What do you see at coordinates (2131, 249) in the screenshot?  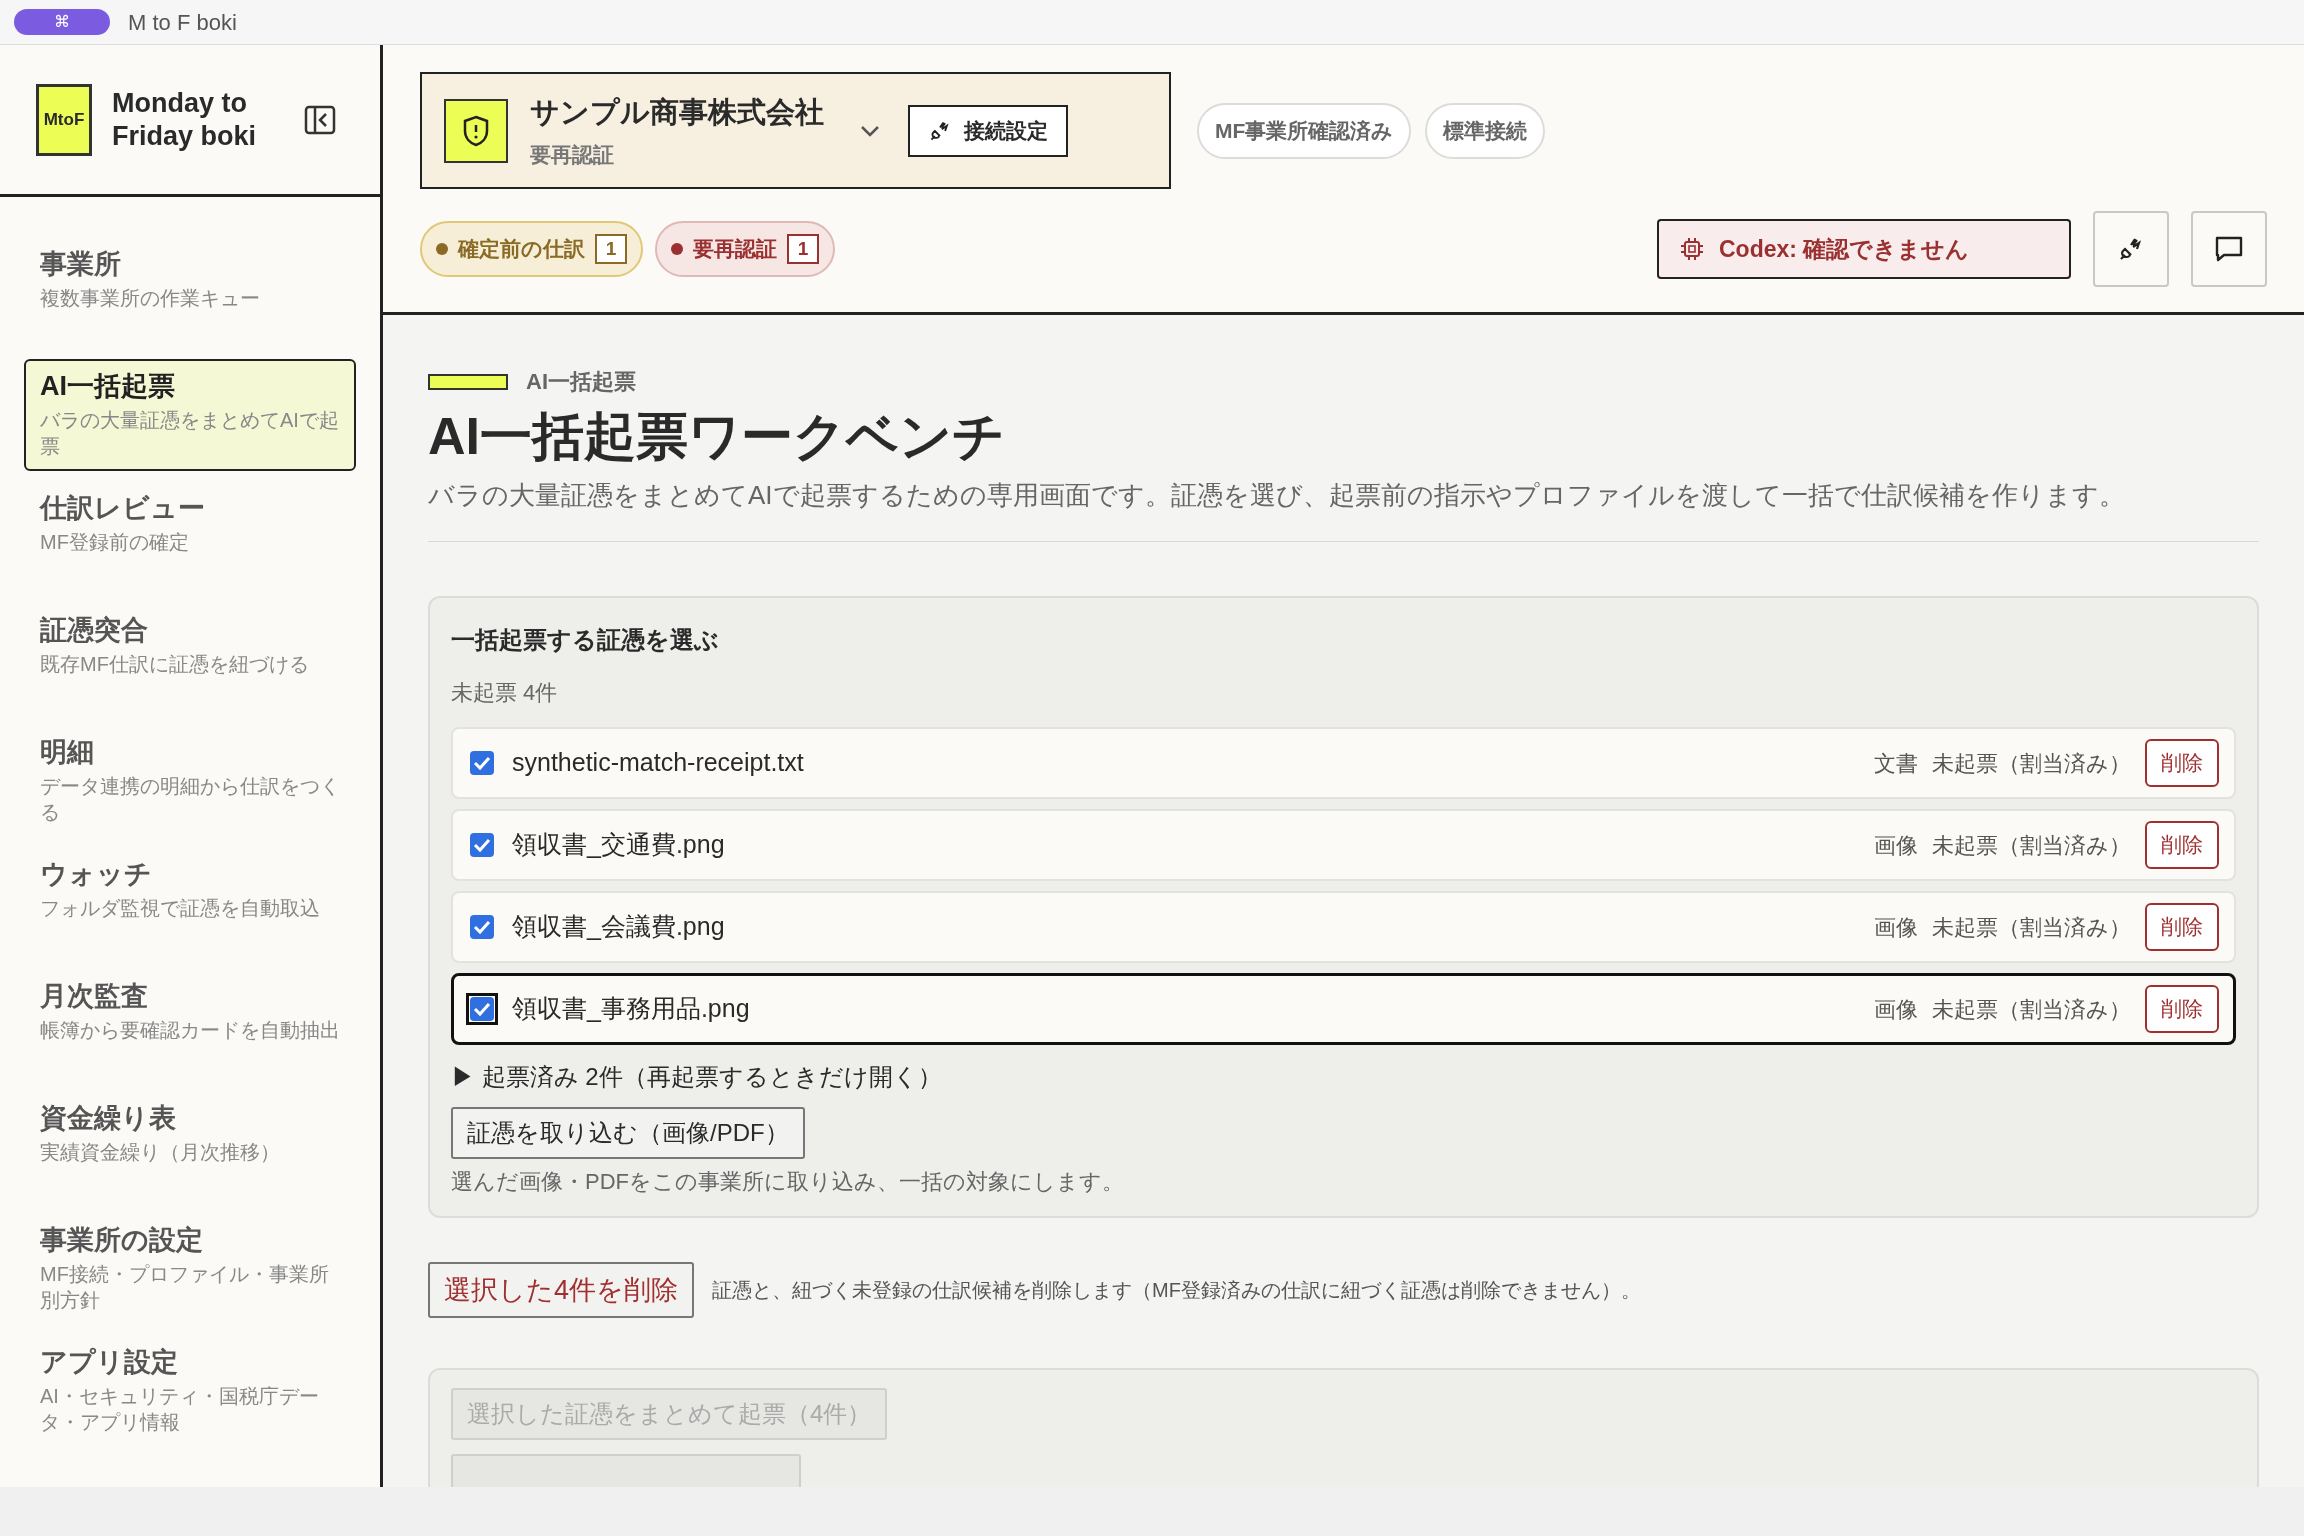 I see `plug-button` at bounding box center [2131, 249].